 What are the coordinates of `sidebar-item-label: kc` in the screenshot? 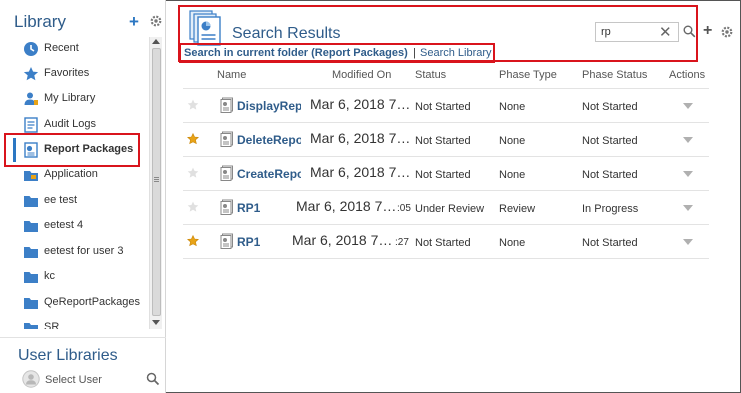 It's located at (49, 276).